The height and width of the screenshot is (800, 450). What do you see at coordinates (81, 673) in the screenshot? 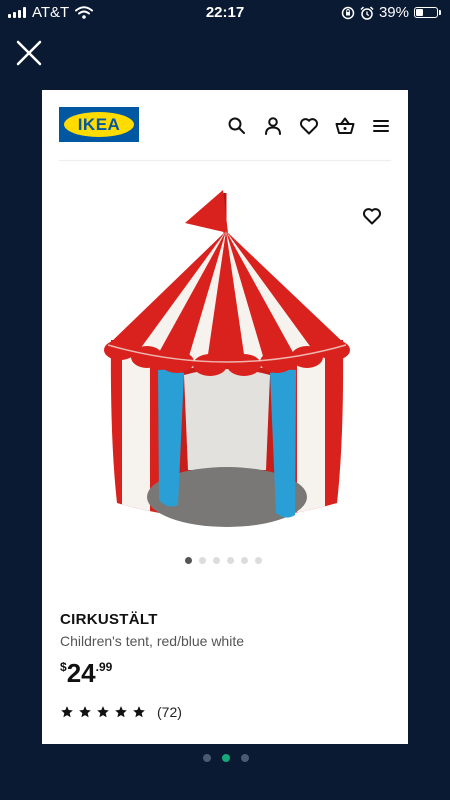
I see `price-whole: 24` at bounding box center [81, 673].